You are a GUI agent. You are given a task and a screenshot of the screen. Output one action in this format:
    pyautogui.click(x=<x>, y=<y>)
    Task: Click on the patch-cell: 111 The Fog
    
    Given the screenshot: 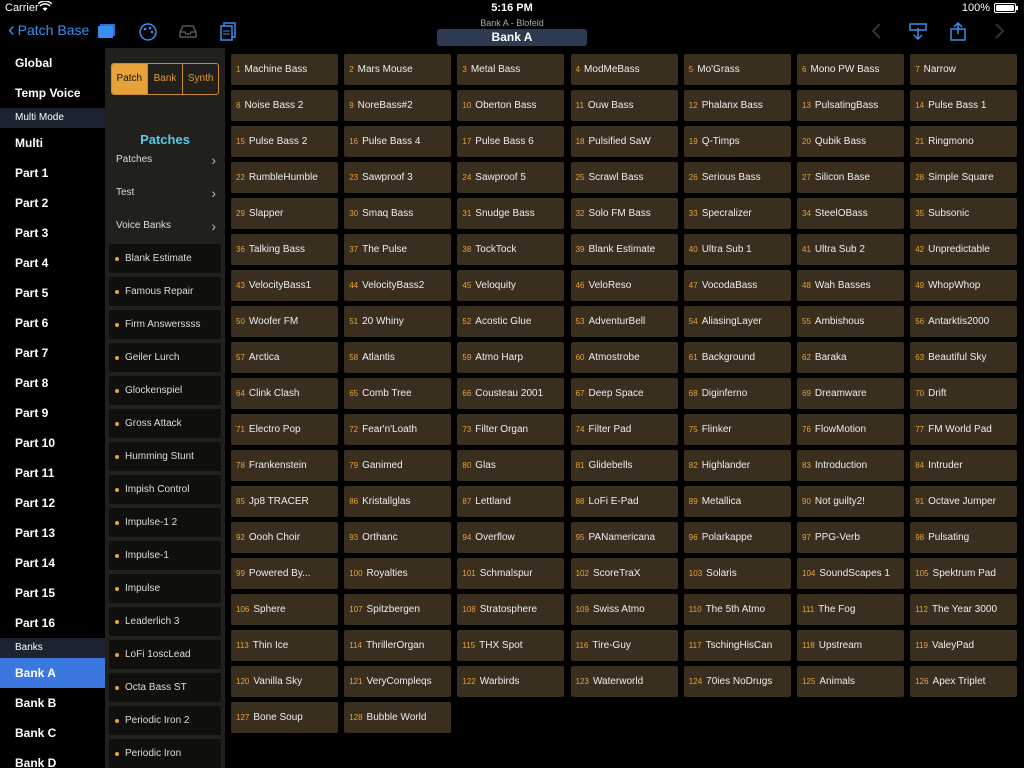 What is the action you would take?
    pyautogui.click(x=850, y=609)
    